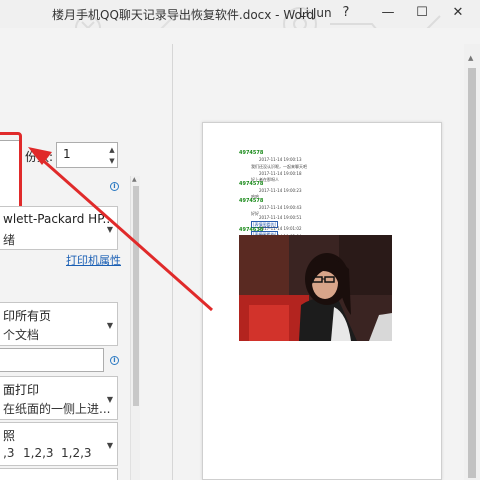 The height and width of the screenshot is (480, 480). I want to click on collate-option: 照, so click(9, 436).